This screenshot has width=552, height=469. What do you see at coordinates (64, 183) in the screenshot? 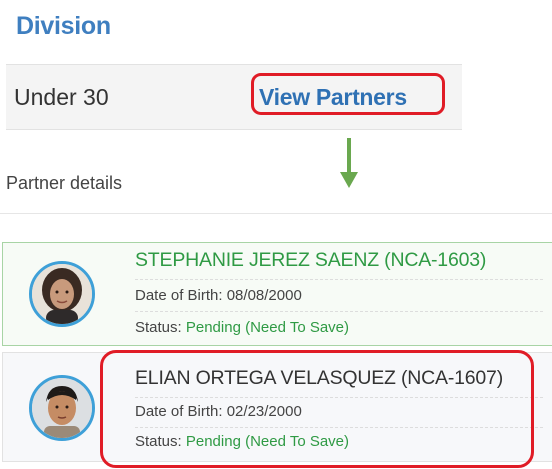
I see `partner-details-label: Partner details` at bounding box center [64, 183].